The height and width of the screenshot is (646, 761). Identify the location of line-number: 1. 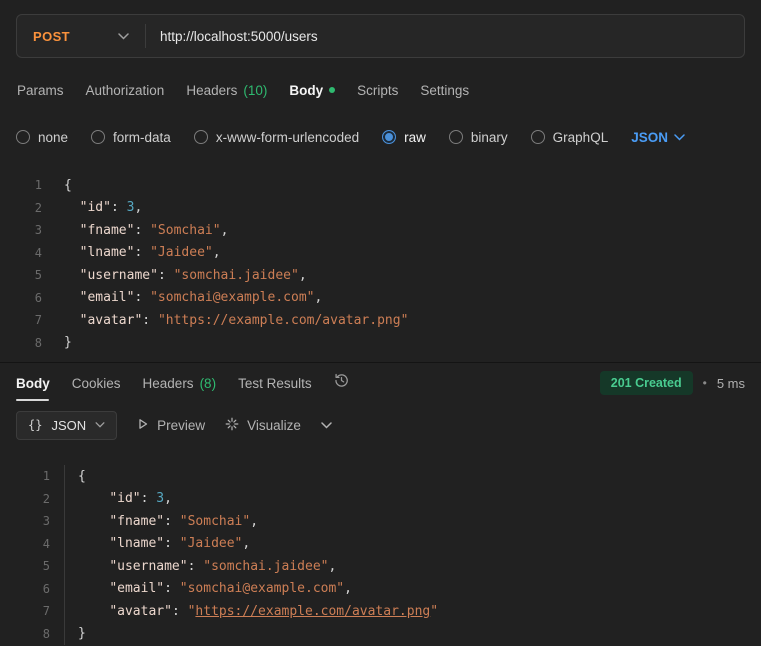
(46, 476).